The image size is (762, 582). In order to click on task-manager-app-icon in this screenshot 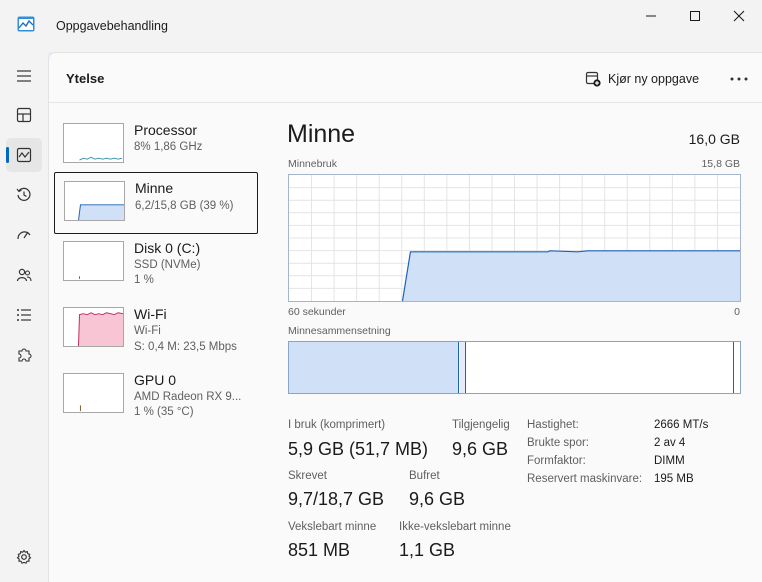, I will do `click(26, 24)`.